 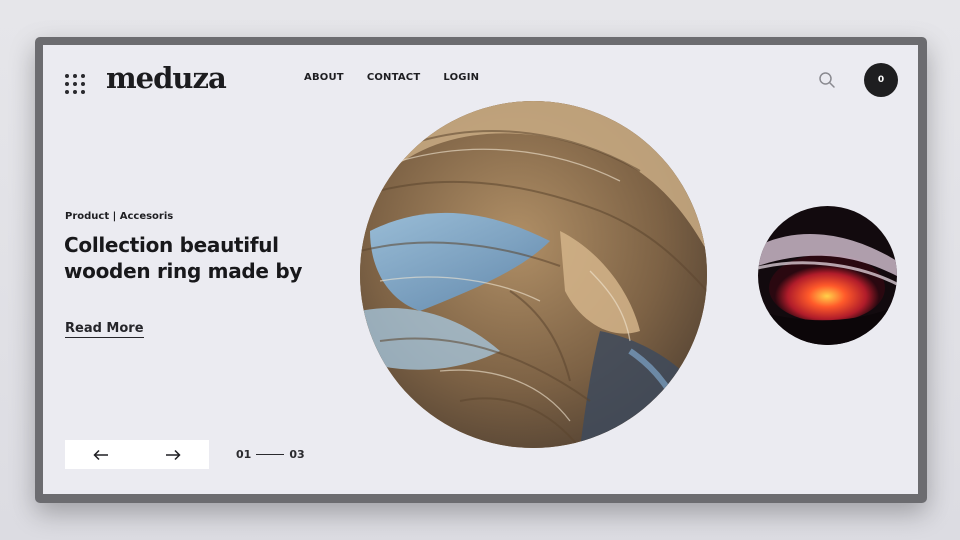 I want to click on pager-total: 03, so click(x=297, y=454).